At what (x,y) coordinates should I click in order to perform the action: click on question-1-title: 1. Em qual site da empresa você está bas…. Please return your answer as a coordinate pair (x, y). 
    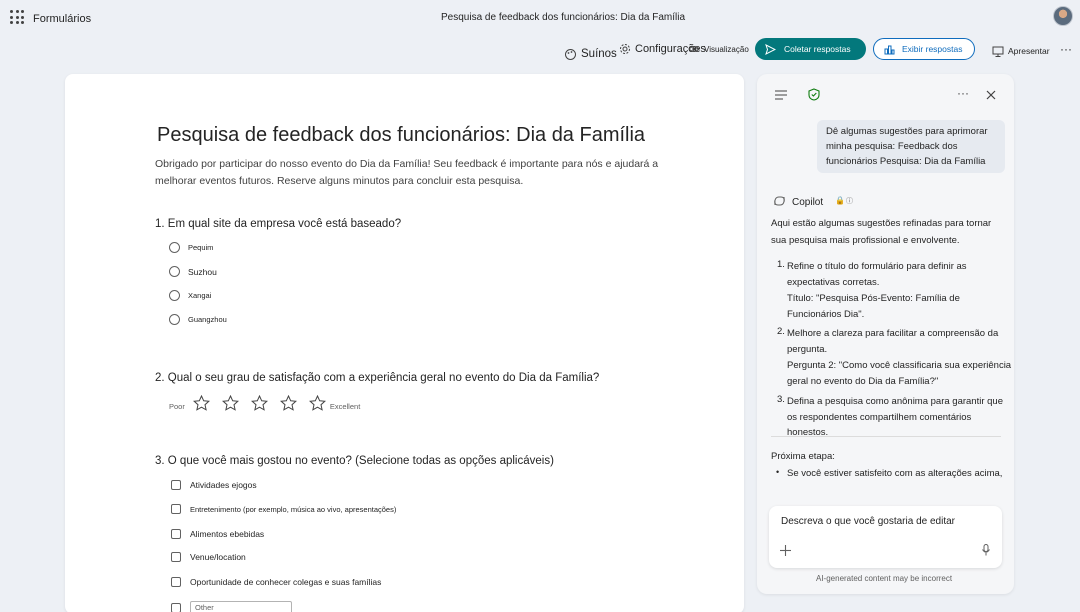
    Looking at the image, I should click on (278, 224).